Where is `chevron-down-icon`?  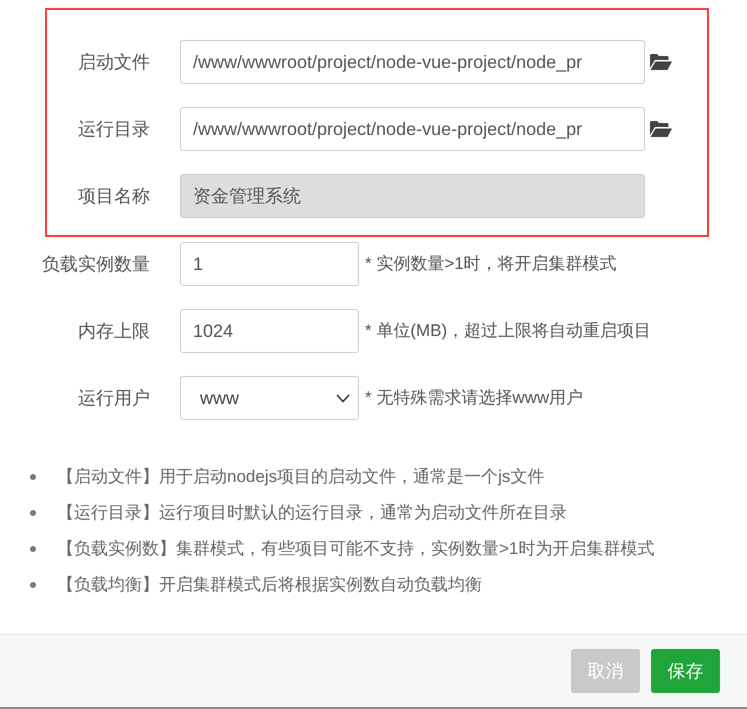
chevron-down-icon is located at coordinates (343, 398).